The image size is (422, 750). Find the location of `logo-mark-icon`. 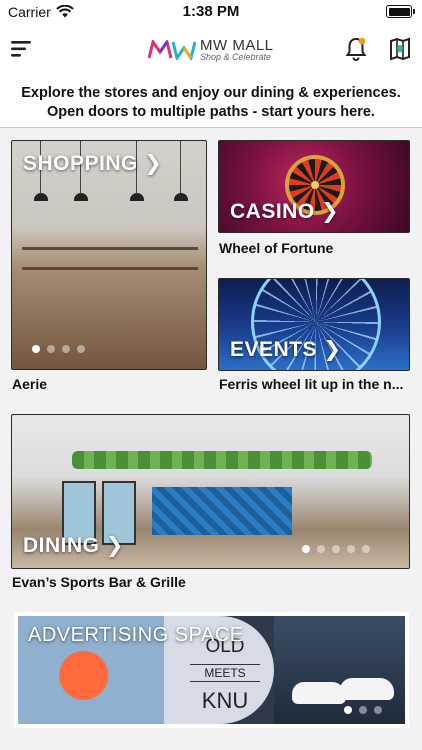

logo-mark-icon is located at coordinates (172, 50).